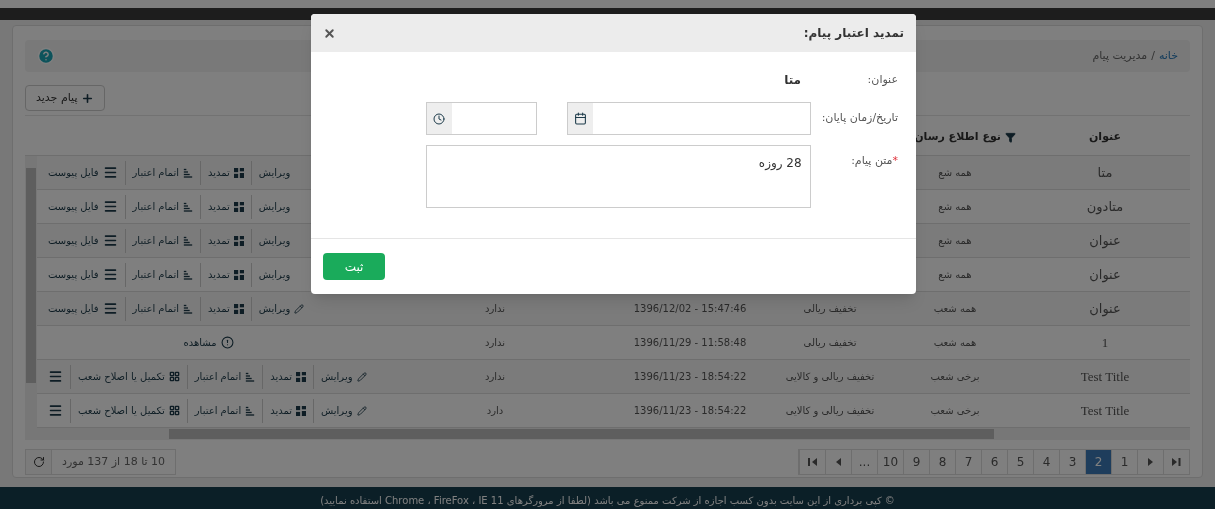 This screenshot has height=509, width=1215. I want to click on first-page-icon, so click(812, 462).